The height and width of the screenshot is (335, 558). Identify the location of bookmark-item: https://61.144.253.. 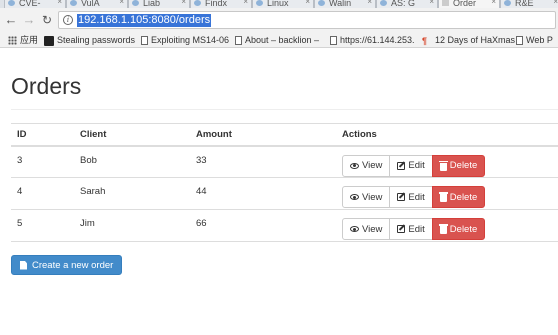
(372, 40).